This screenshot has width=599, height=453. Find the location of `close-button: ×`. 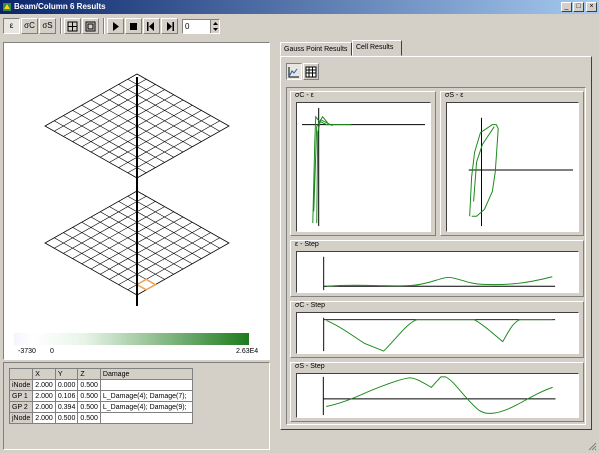

close-button: × is located at coordinates (591, 7).